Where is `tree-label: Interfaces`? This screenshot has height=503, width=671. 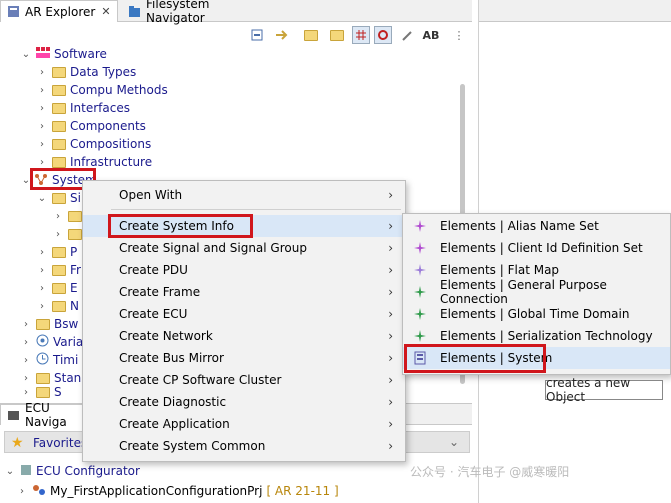
tree-label: Interfaces is located at coordinates (100, 108).